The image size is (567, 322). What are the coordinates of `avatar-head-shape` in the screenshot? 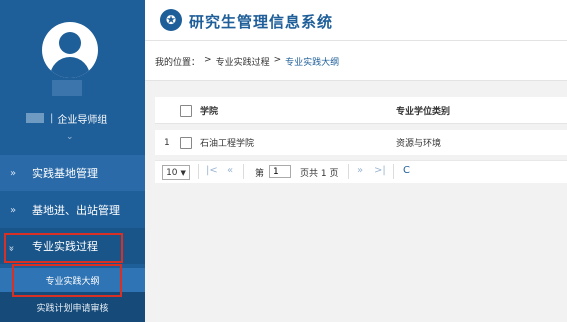 It's located at (70, 43).